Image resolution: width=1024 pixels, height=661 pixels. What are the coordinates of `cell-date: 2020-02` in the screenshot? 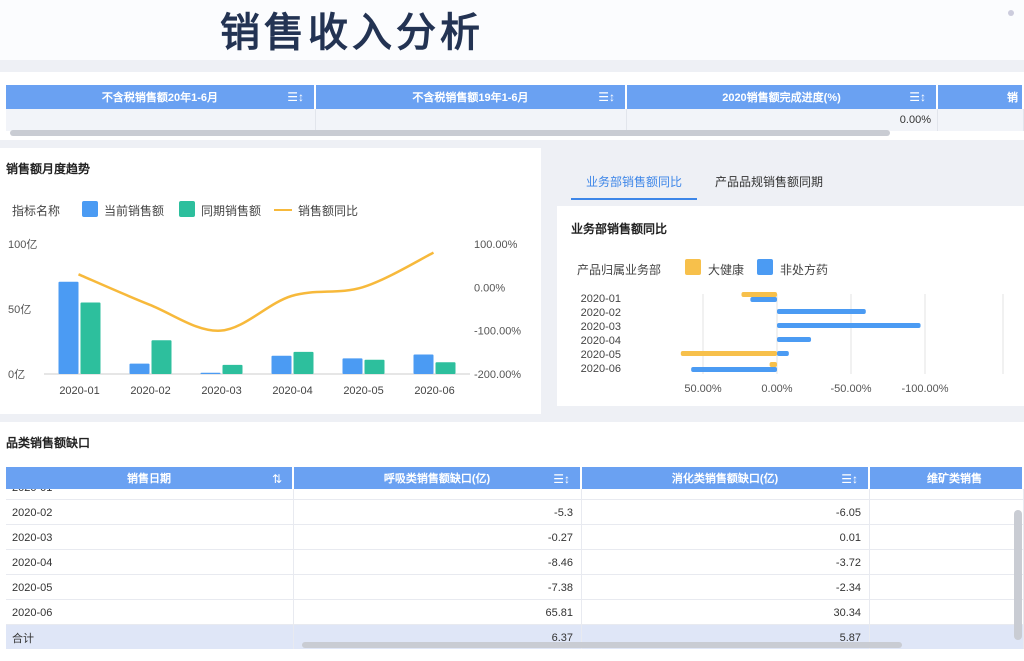 It's located at (150, 512).